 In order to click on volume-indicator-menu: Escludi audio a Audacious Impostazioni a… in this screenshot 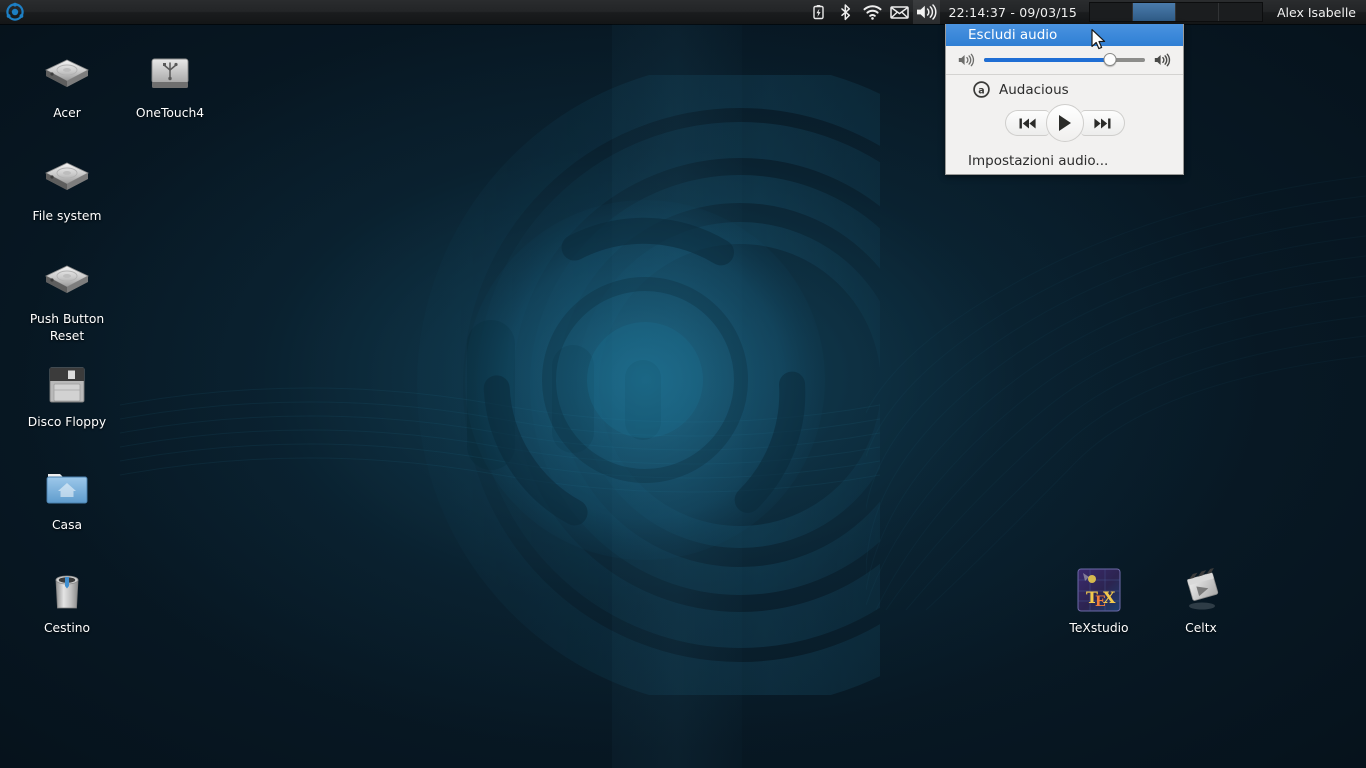, I will do `click(1064, 99)`.